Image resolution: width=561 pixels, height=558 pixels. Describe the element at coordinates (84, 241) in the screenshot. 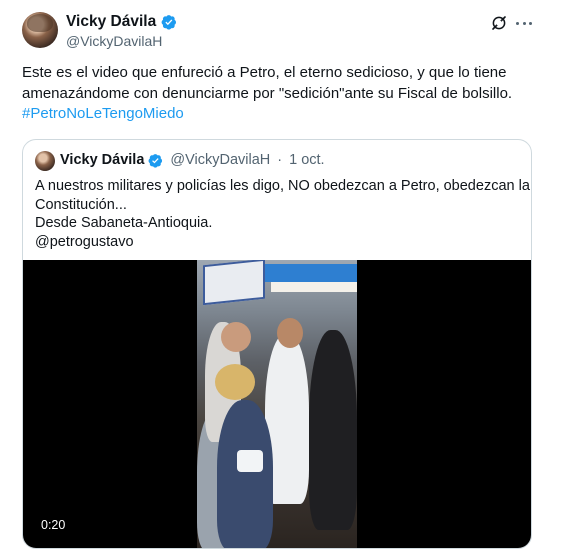

I see `quoted-text-line: @petrogustavo` at that location.